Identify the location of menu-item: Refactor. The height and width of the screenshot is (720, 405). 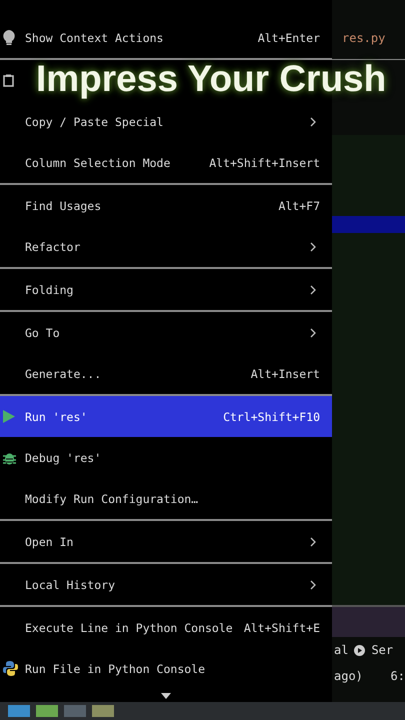
(166, 246).